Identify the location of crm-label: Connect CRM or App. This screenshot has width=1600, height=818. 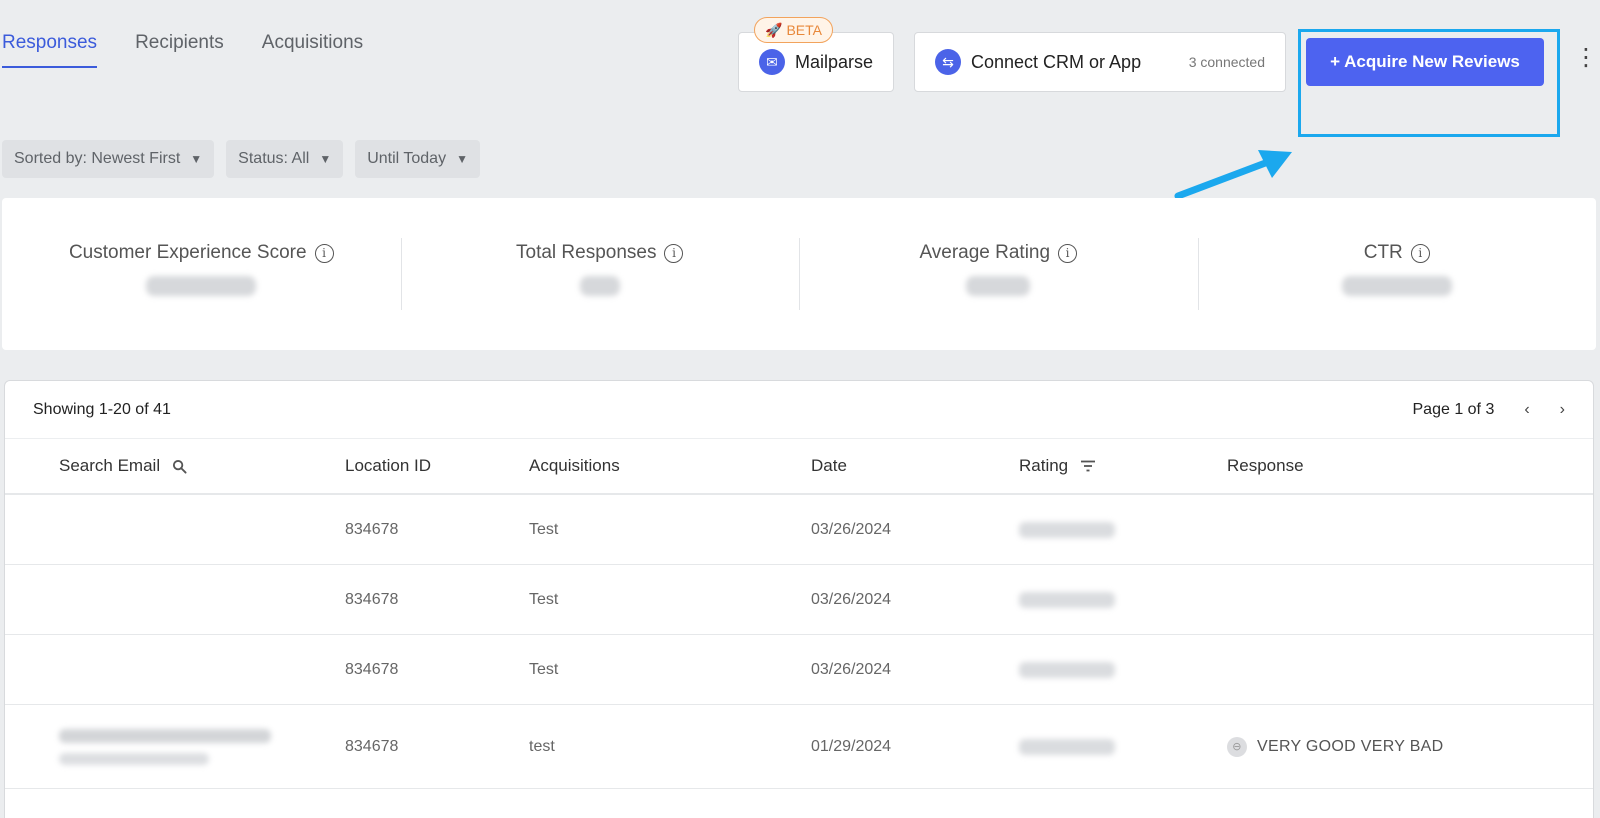
(1056, 61).